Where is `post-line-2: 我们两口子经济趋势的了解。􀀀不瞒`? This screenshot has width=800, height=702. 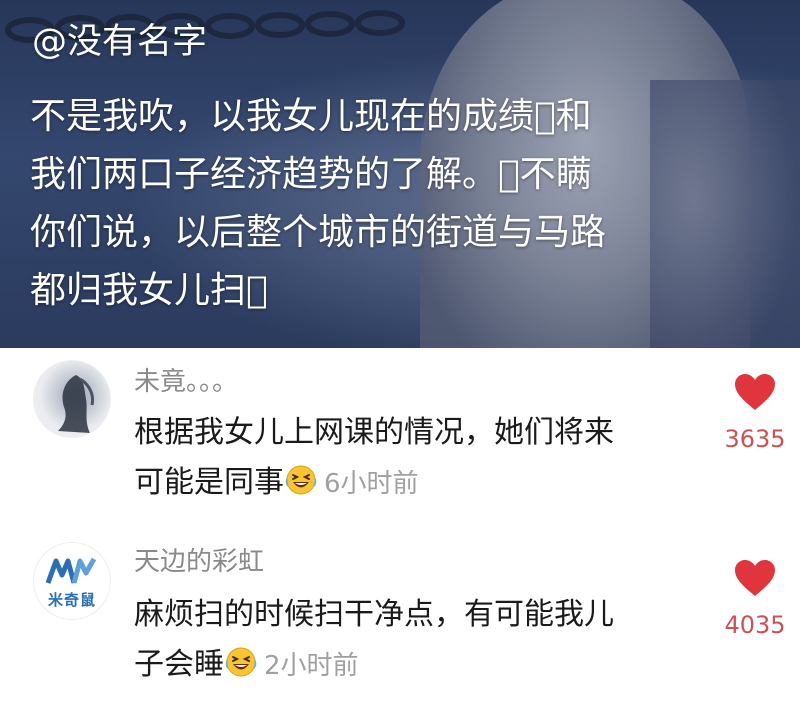 post-line-2: 我们两口子经济趋势的了解。􀀀不瞒 is located at coordinates (311, 174).